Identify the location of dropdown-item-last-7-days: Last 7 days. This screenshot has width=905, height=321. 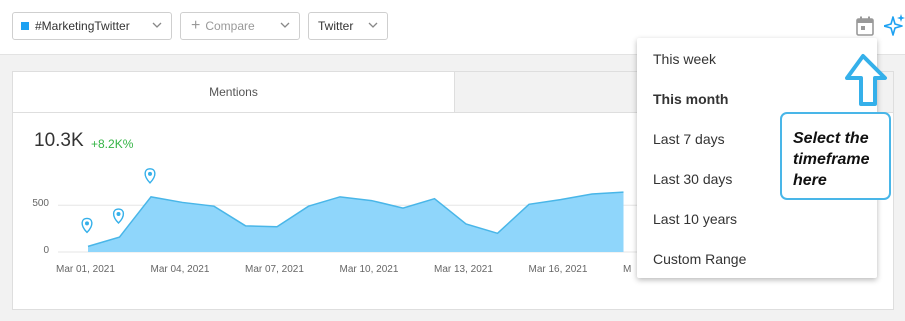
(689, 139).